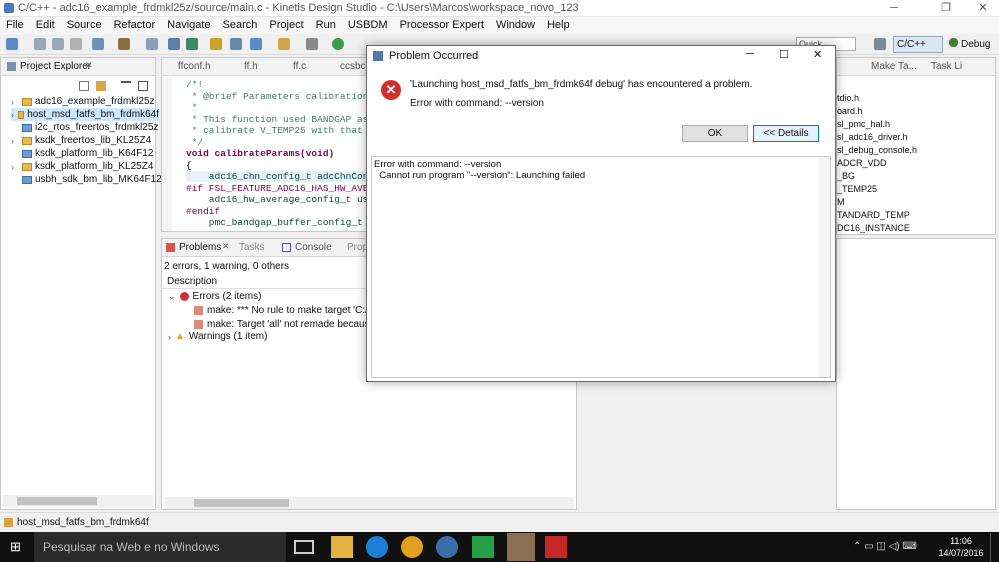 This screenshot has width=999, height=562. I want to click on outline-item: M, so click(841, 202).